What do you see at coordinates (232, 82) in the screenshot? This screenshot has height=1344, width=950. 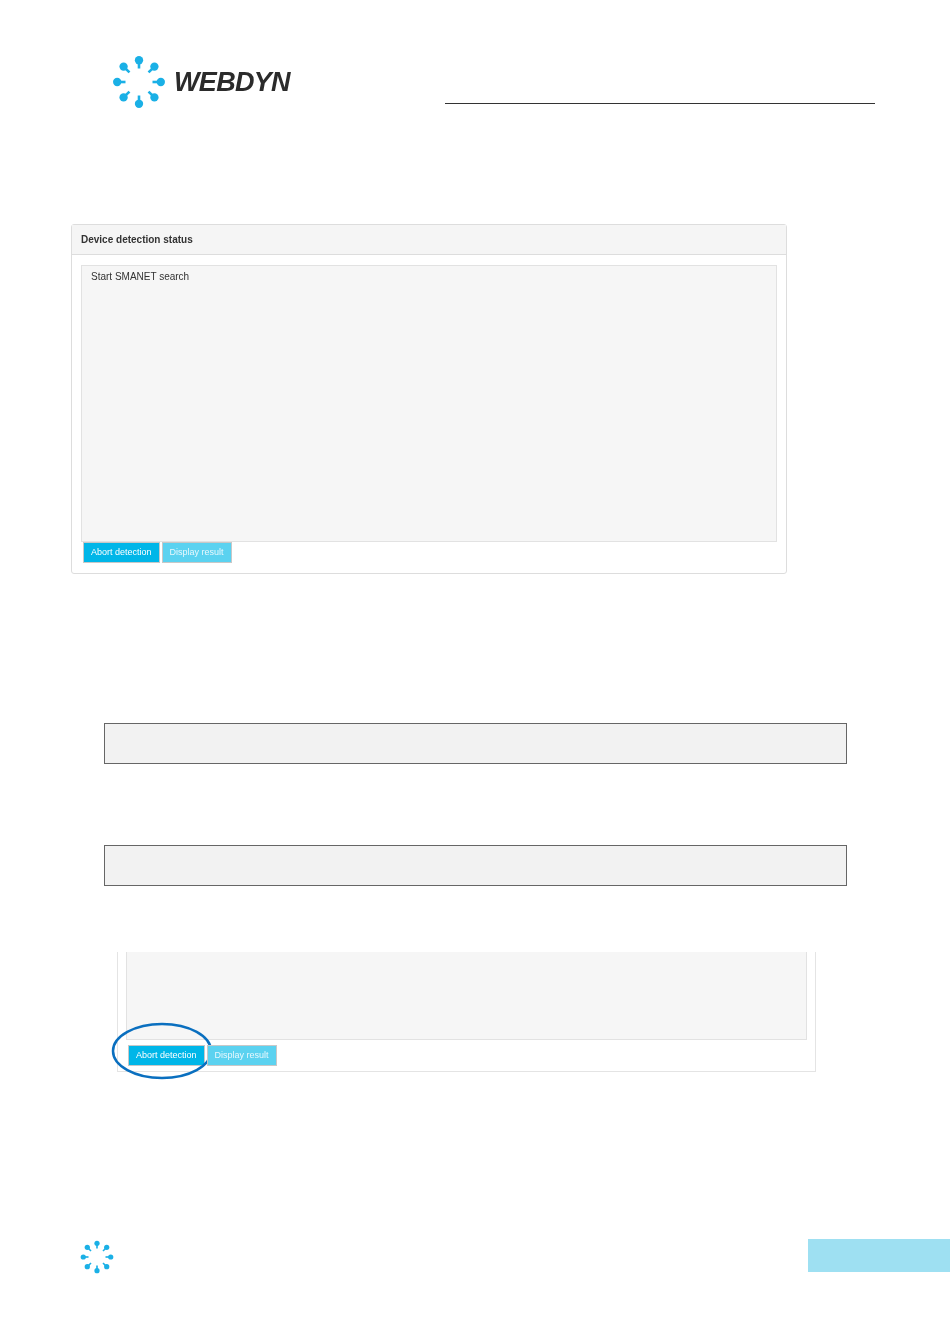 I see `logo-text: WEBDYN` at bounding box center [232, 82].